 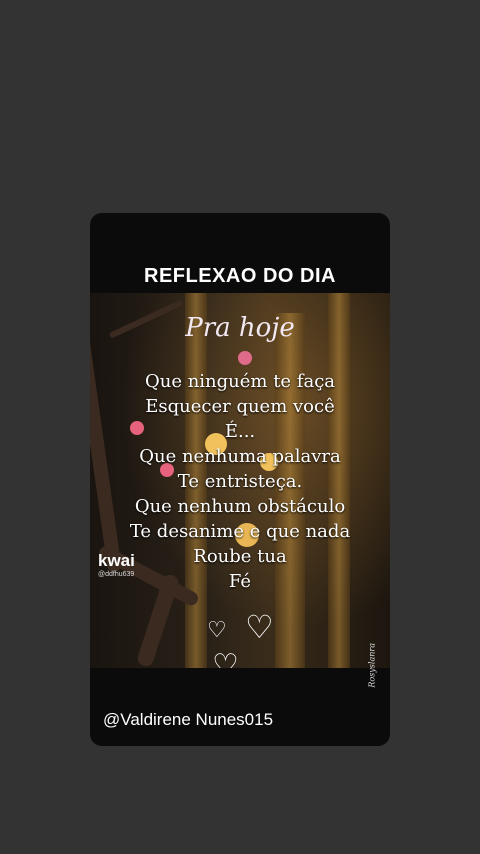 What do you see at coordinates (240, 276) in the screenshot?
I see `card-title: REFLEXAO DO DIA` at bounding box center [240, 276].